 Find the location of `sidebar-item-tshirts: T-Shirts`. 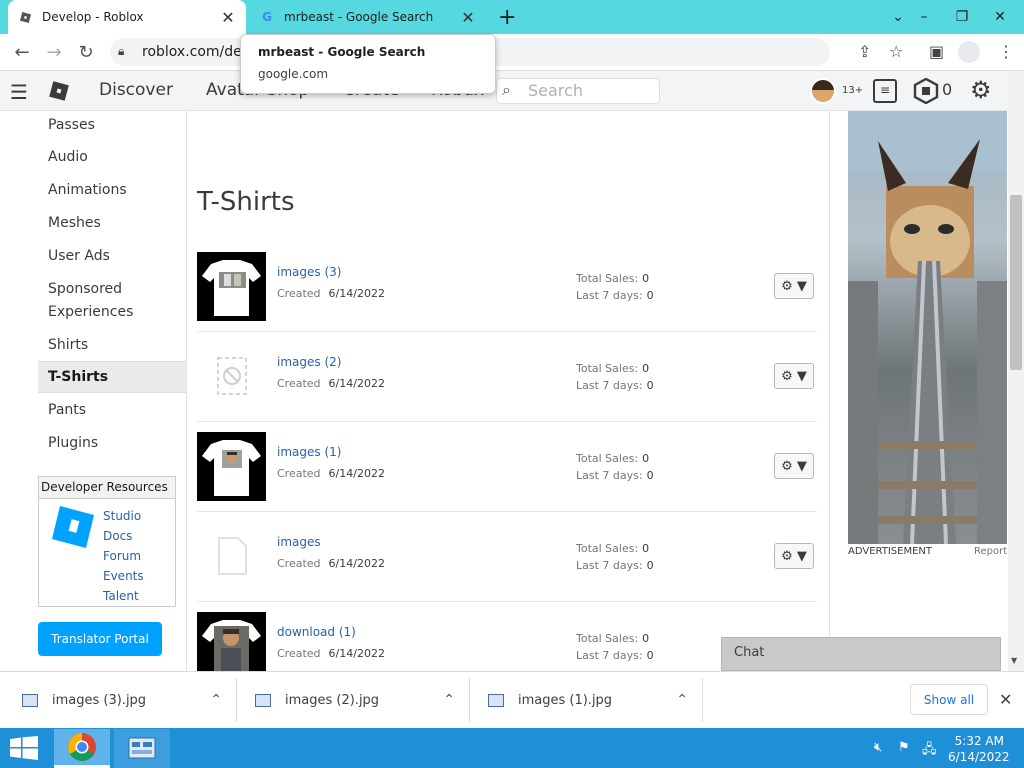

sidebar-item-tshirts: T-Shirts is located at coordinates (112, 377).